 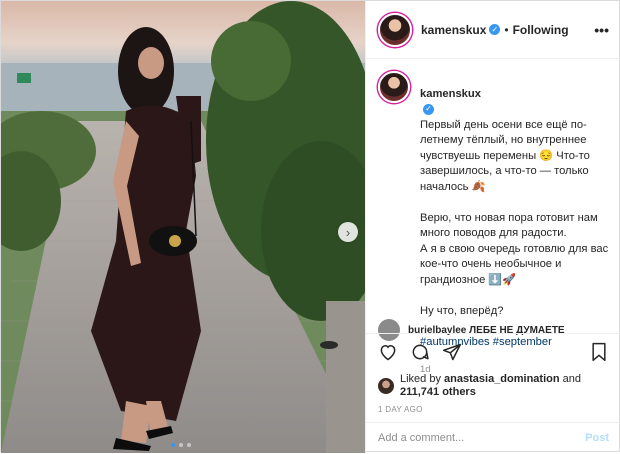 I want to click on likes-prefix: Liked by, so click(x=420, y=379).